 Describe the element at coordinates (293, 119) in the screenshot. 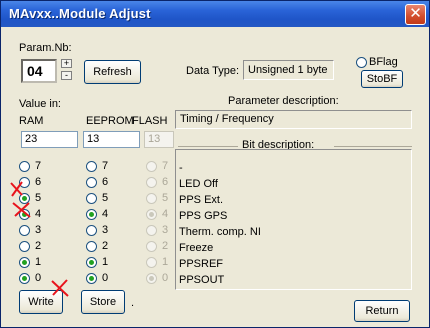

I see `param-desc-field: Timing / Frequency` at that location.